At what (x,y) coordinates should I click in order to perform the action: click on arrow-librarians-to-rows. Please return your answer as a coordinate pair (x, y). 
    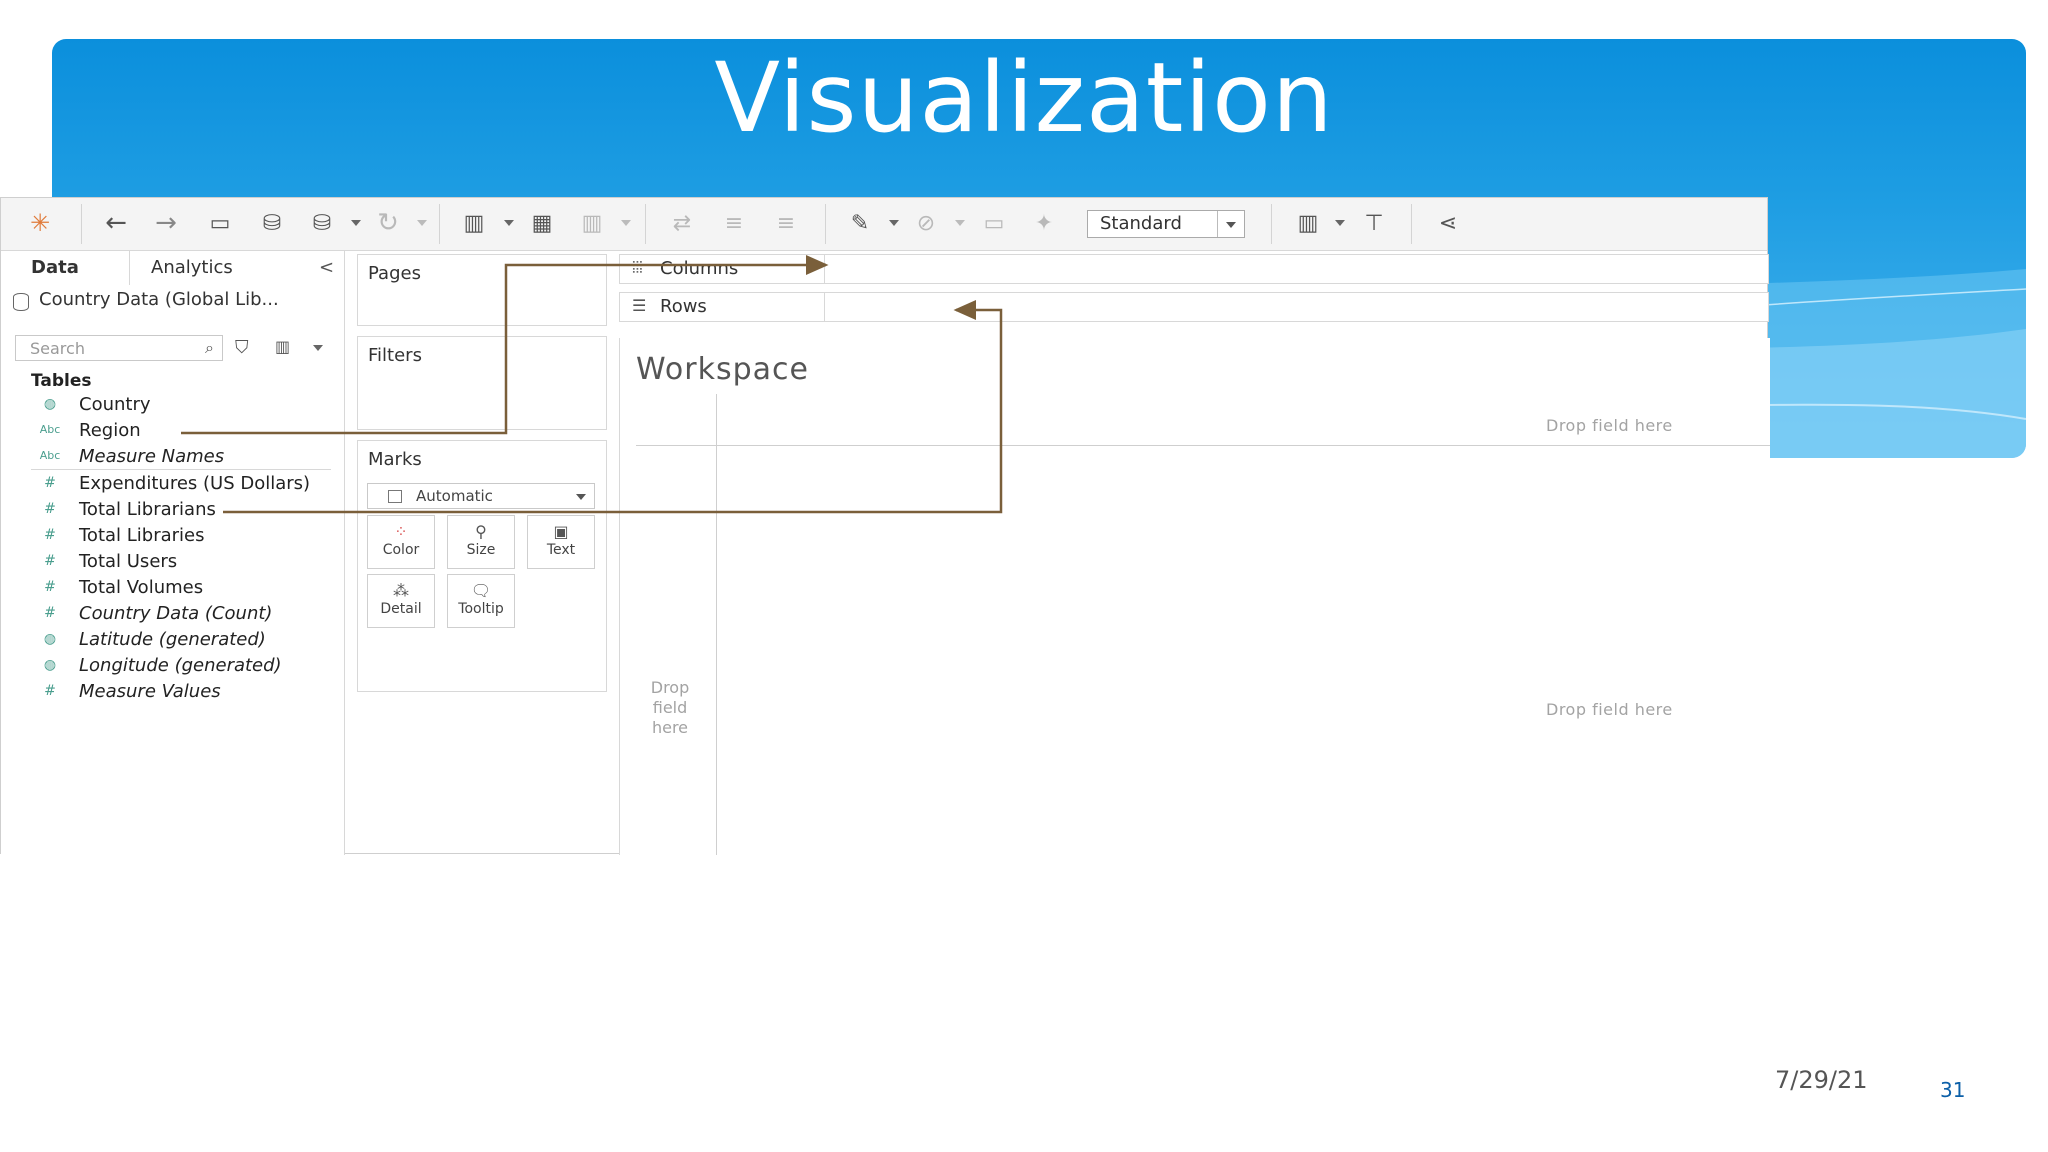
    Looking at the image, I should click on (613, 407).